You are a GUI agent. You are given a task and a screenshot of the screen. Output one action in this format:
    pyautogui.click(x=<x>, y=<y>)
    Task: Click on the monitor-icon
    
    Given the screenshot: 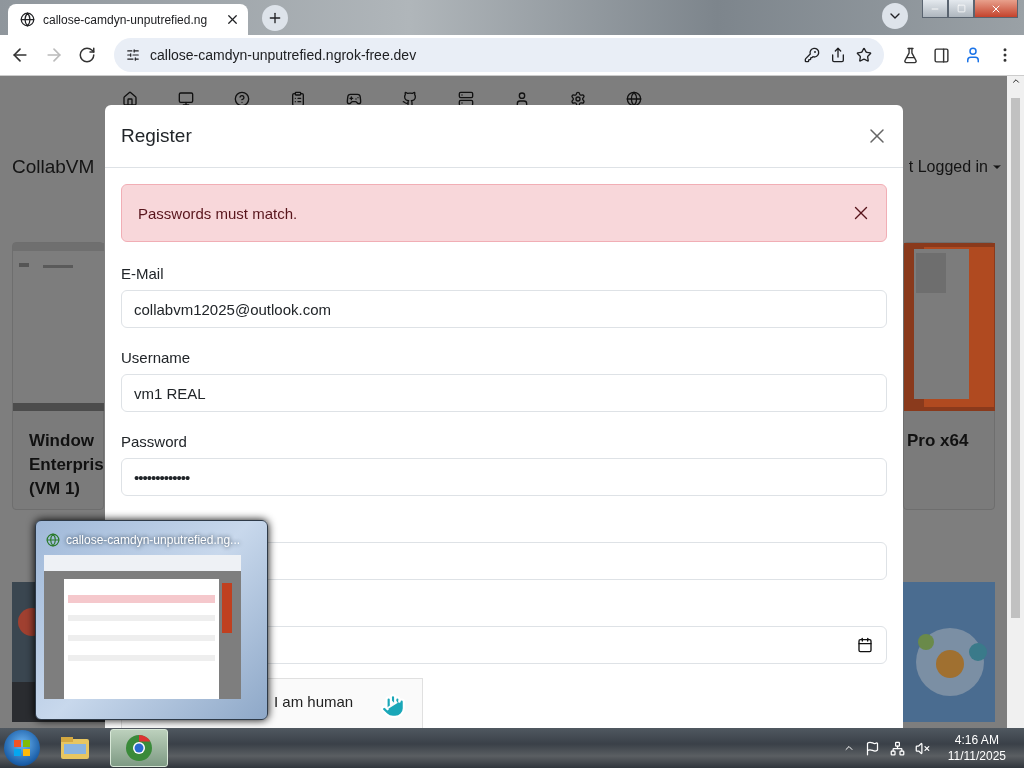 What is the action you would take?
    pyautogui.click(x=186, y=99)
    